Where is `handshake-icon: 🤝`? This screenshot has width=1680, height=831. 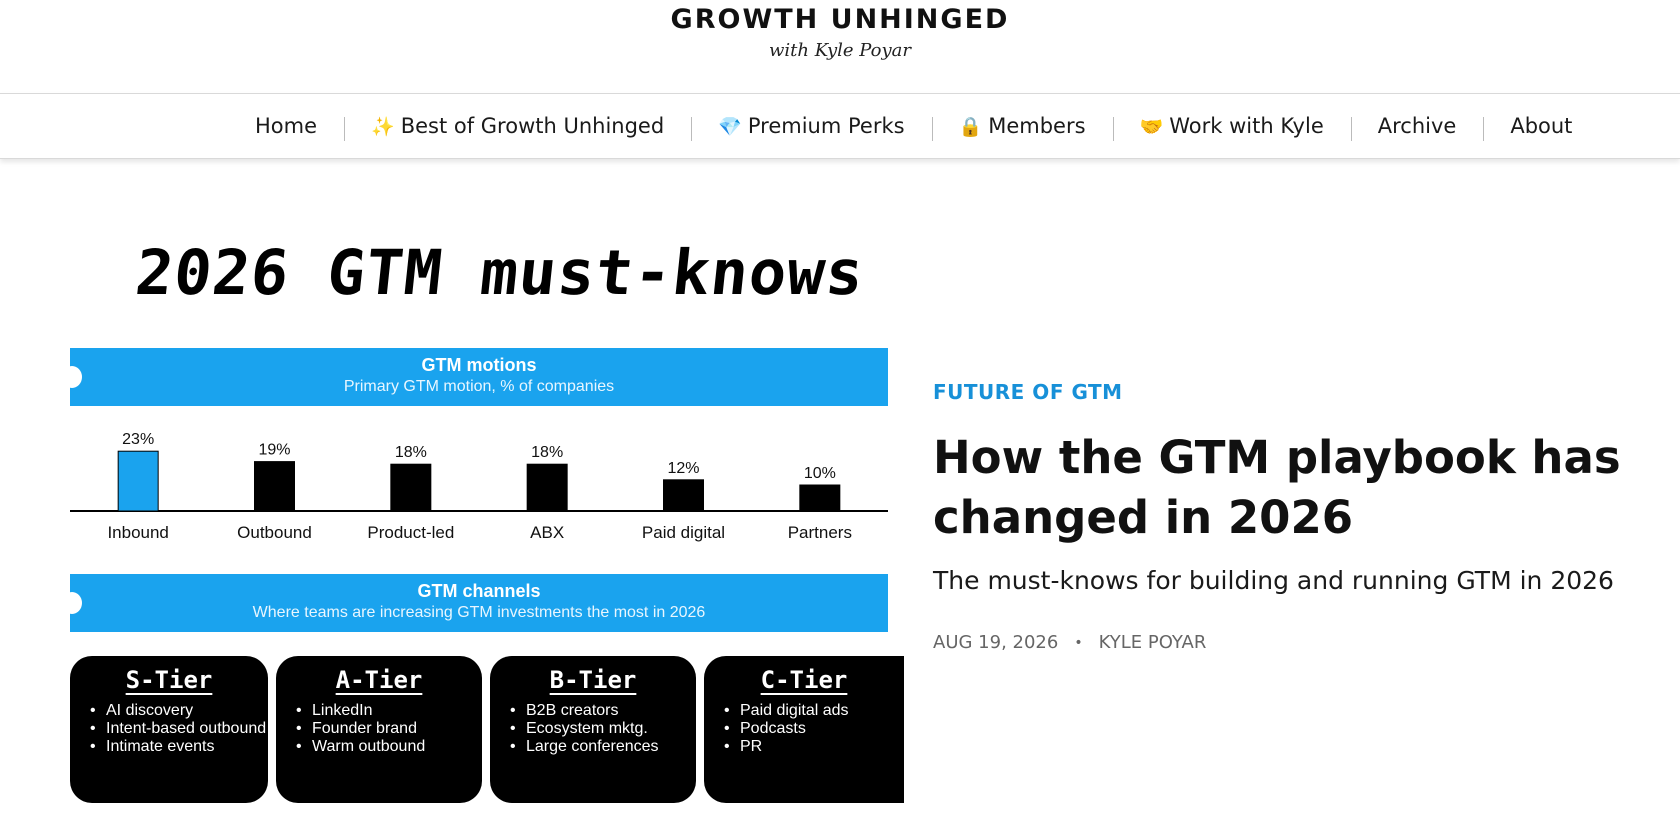
handshake-icon: 🤝 is located at coordinates (1151, 126).